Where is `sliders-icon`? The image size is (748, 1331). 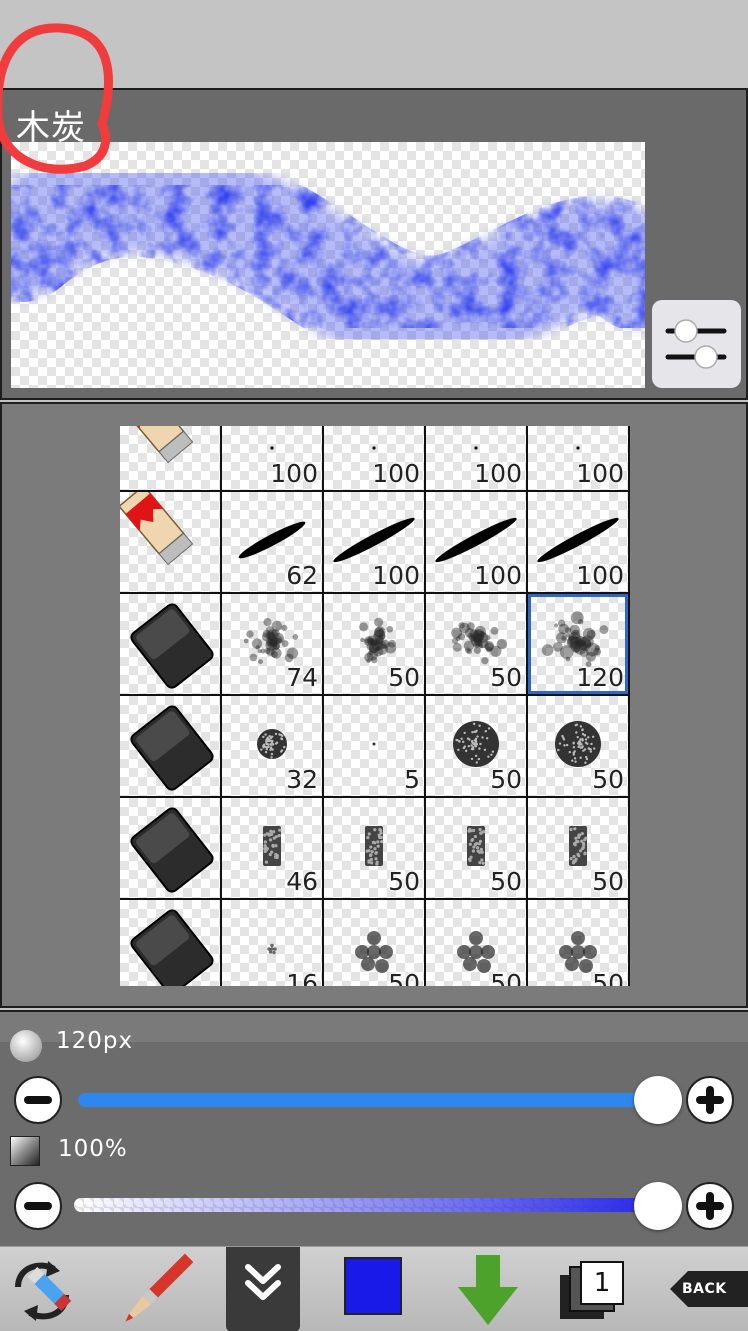
sliders-icon is located at coordinates (696, 344).